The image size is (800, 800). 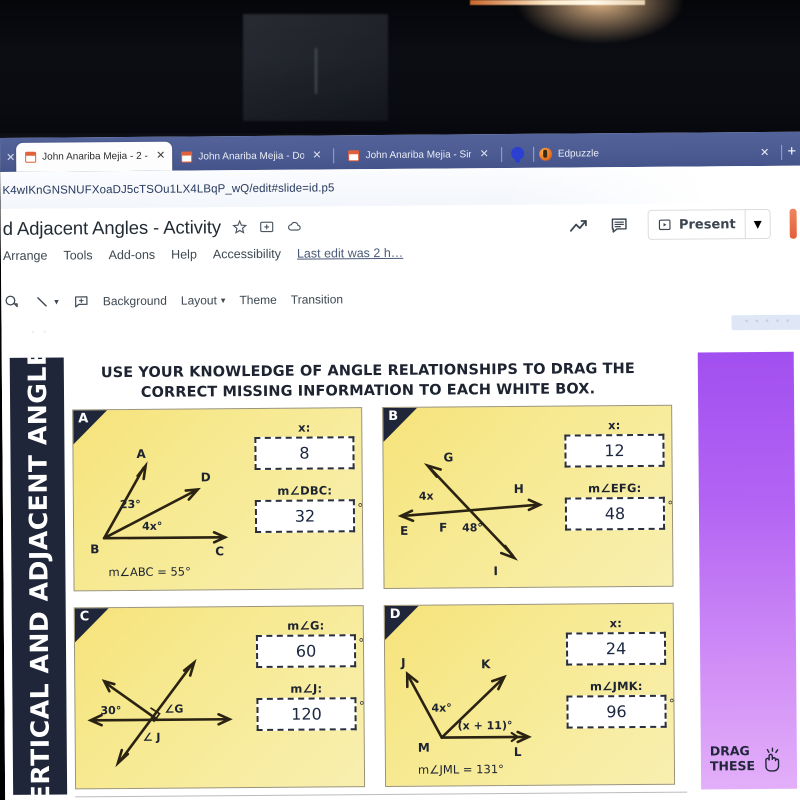 I want to click on layout-button: Layout ▾, so click(x=203, y=300).